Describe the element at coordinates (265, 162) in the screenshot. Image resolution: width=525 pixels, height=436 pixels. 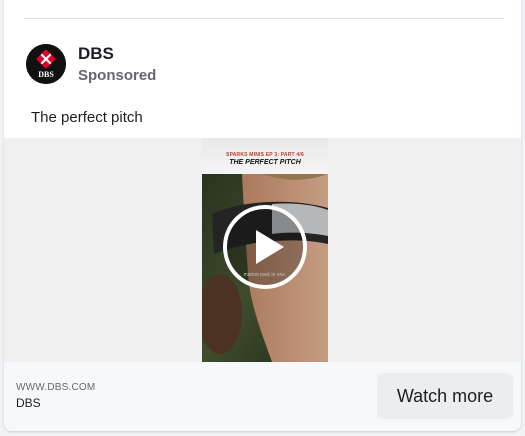
I see `video-headline: THE PERFECT PITCH` at that location.